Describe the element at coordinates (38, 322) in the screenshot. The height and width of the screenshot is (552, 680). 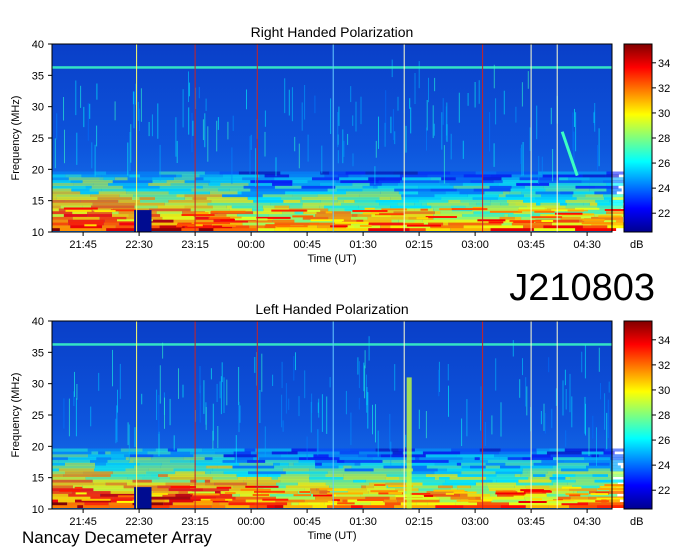
I see `y-tick-label: 40` at that location.